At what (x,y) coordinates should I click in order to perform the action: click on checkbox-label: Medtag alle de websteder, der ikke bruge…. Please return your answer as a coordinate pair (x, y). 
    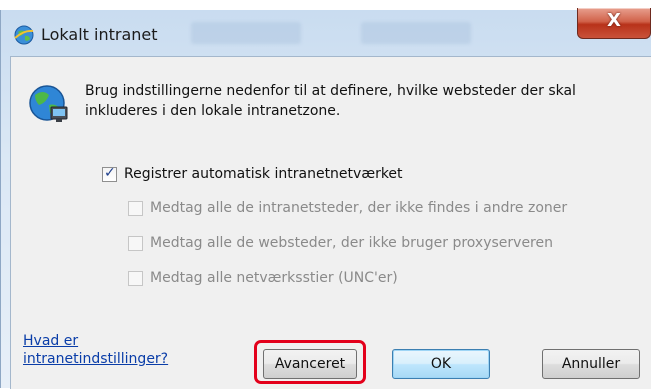
    Looking at the image, I should click on (351, 243).